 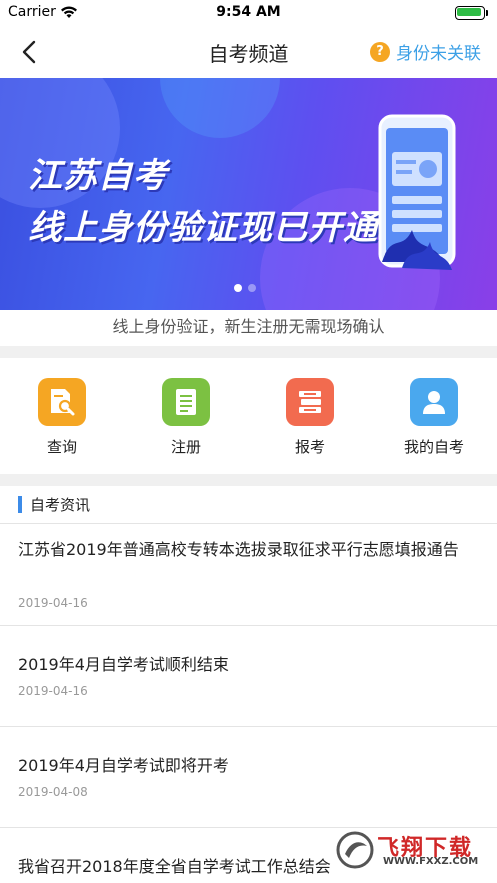 What do you see at coordinates (123, 765) in the screenshot?
I see `news-title: 2019年4月自学考试即将开考` at bounding box center [123, 765].